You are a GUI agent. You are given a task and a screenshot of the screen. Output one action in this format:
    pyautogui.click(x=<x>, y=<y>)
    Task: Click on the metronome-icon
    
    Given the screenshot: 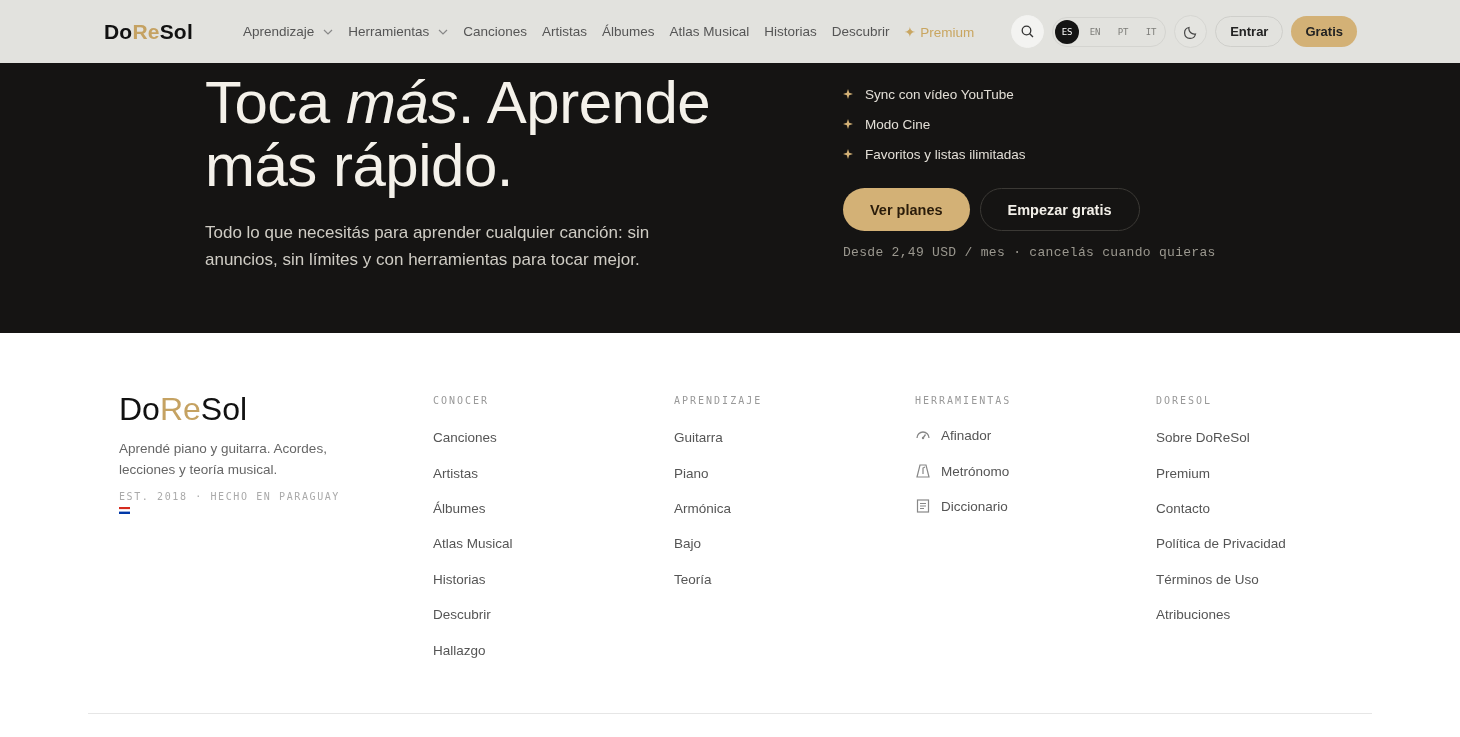 What is the action you would take?
    pyautogui.click(x=923, y=471)
    